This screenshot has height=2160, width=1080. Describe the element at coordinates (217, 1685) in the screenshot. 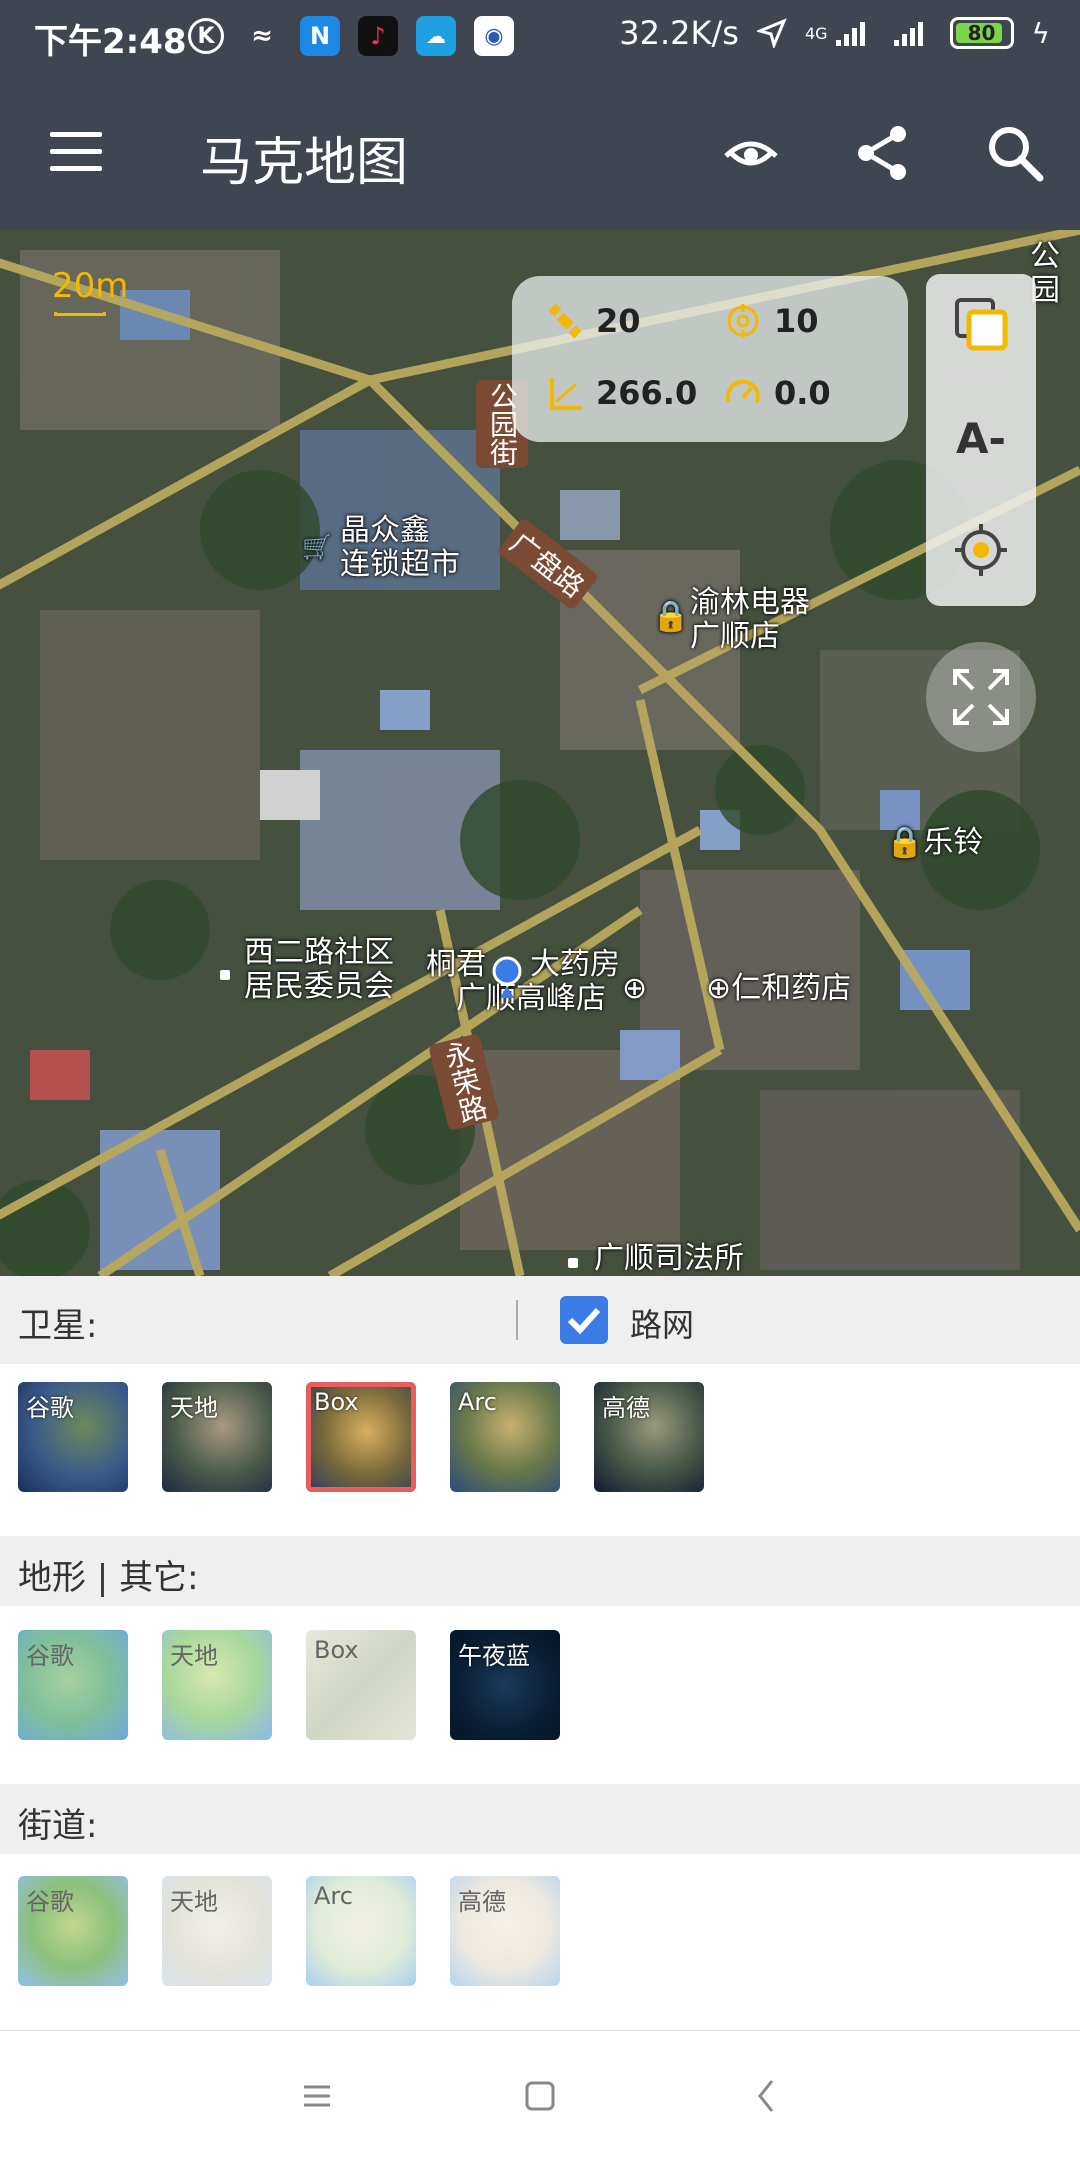

I see `terrain-tile-tianditu: 天地` at that location.